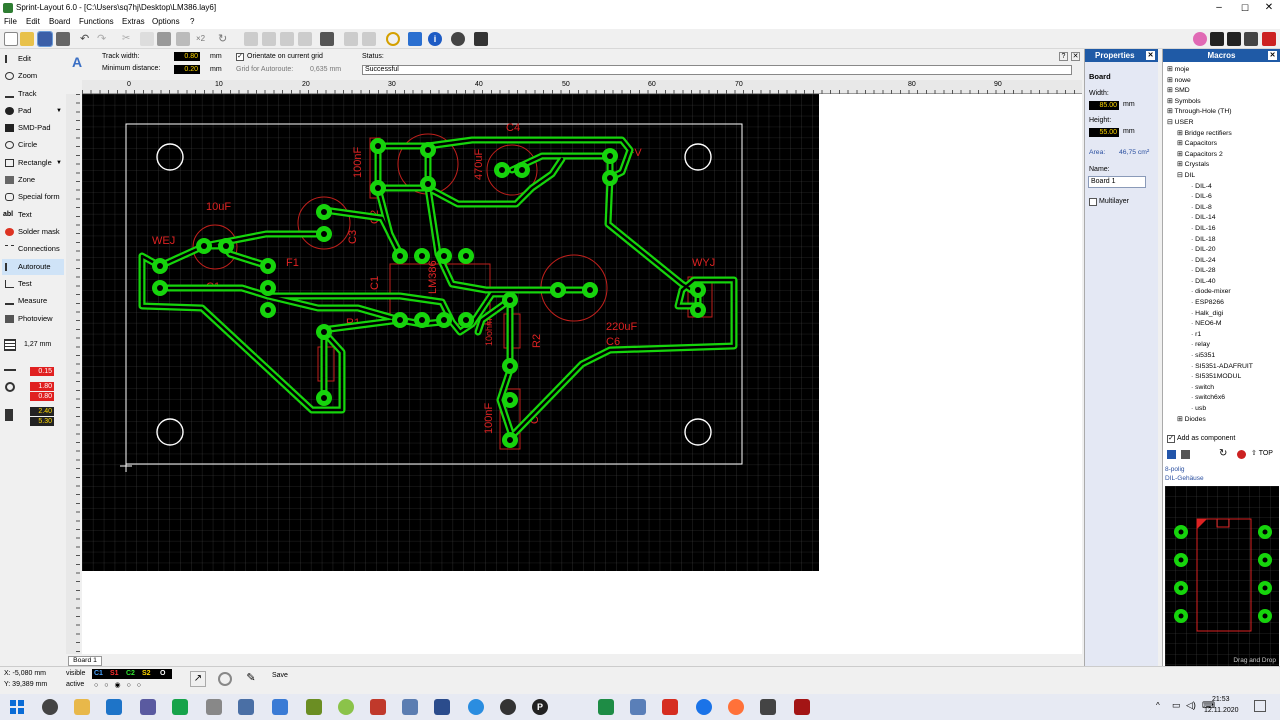  What do you see at coordinates (82, 707) in the screenshot?
I see `explorer-icon` at bounding box center [82, 707].